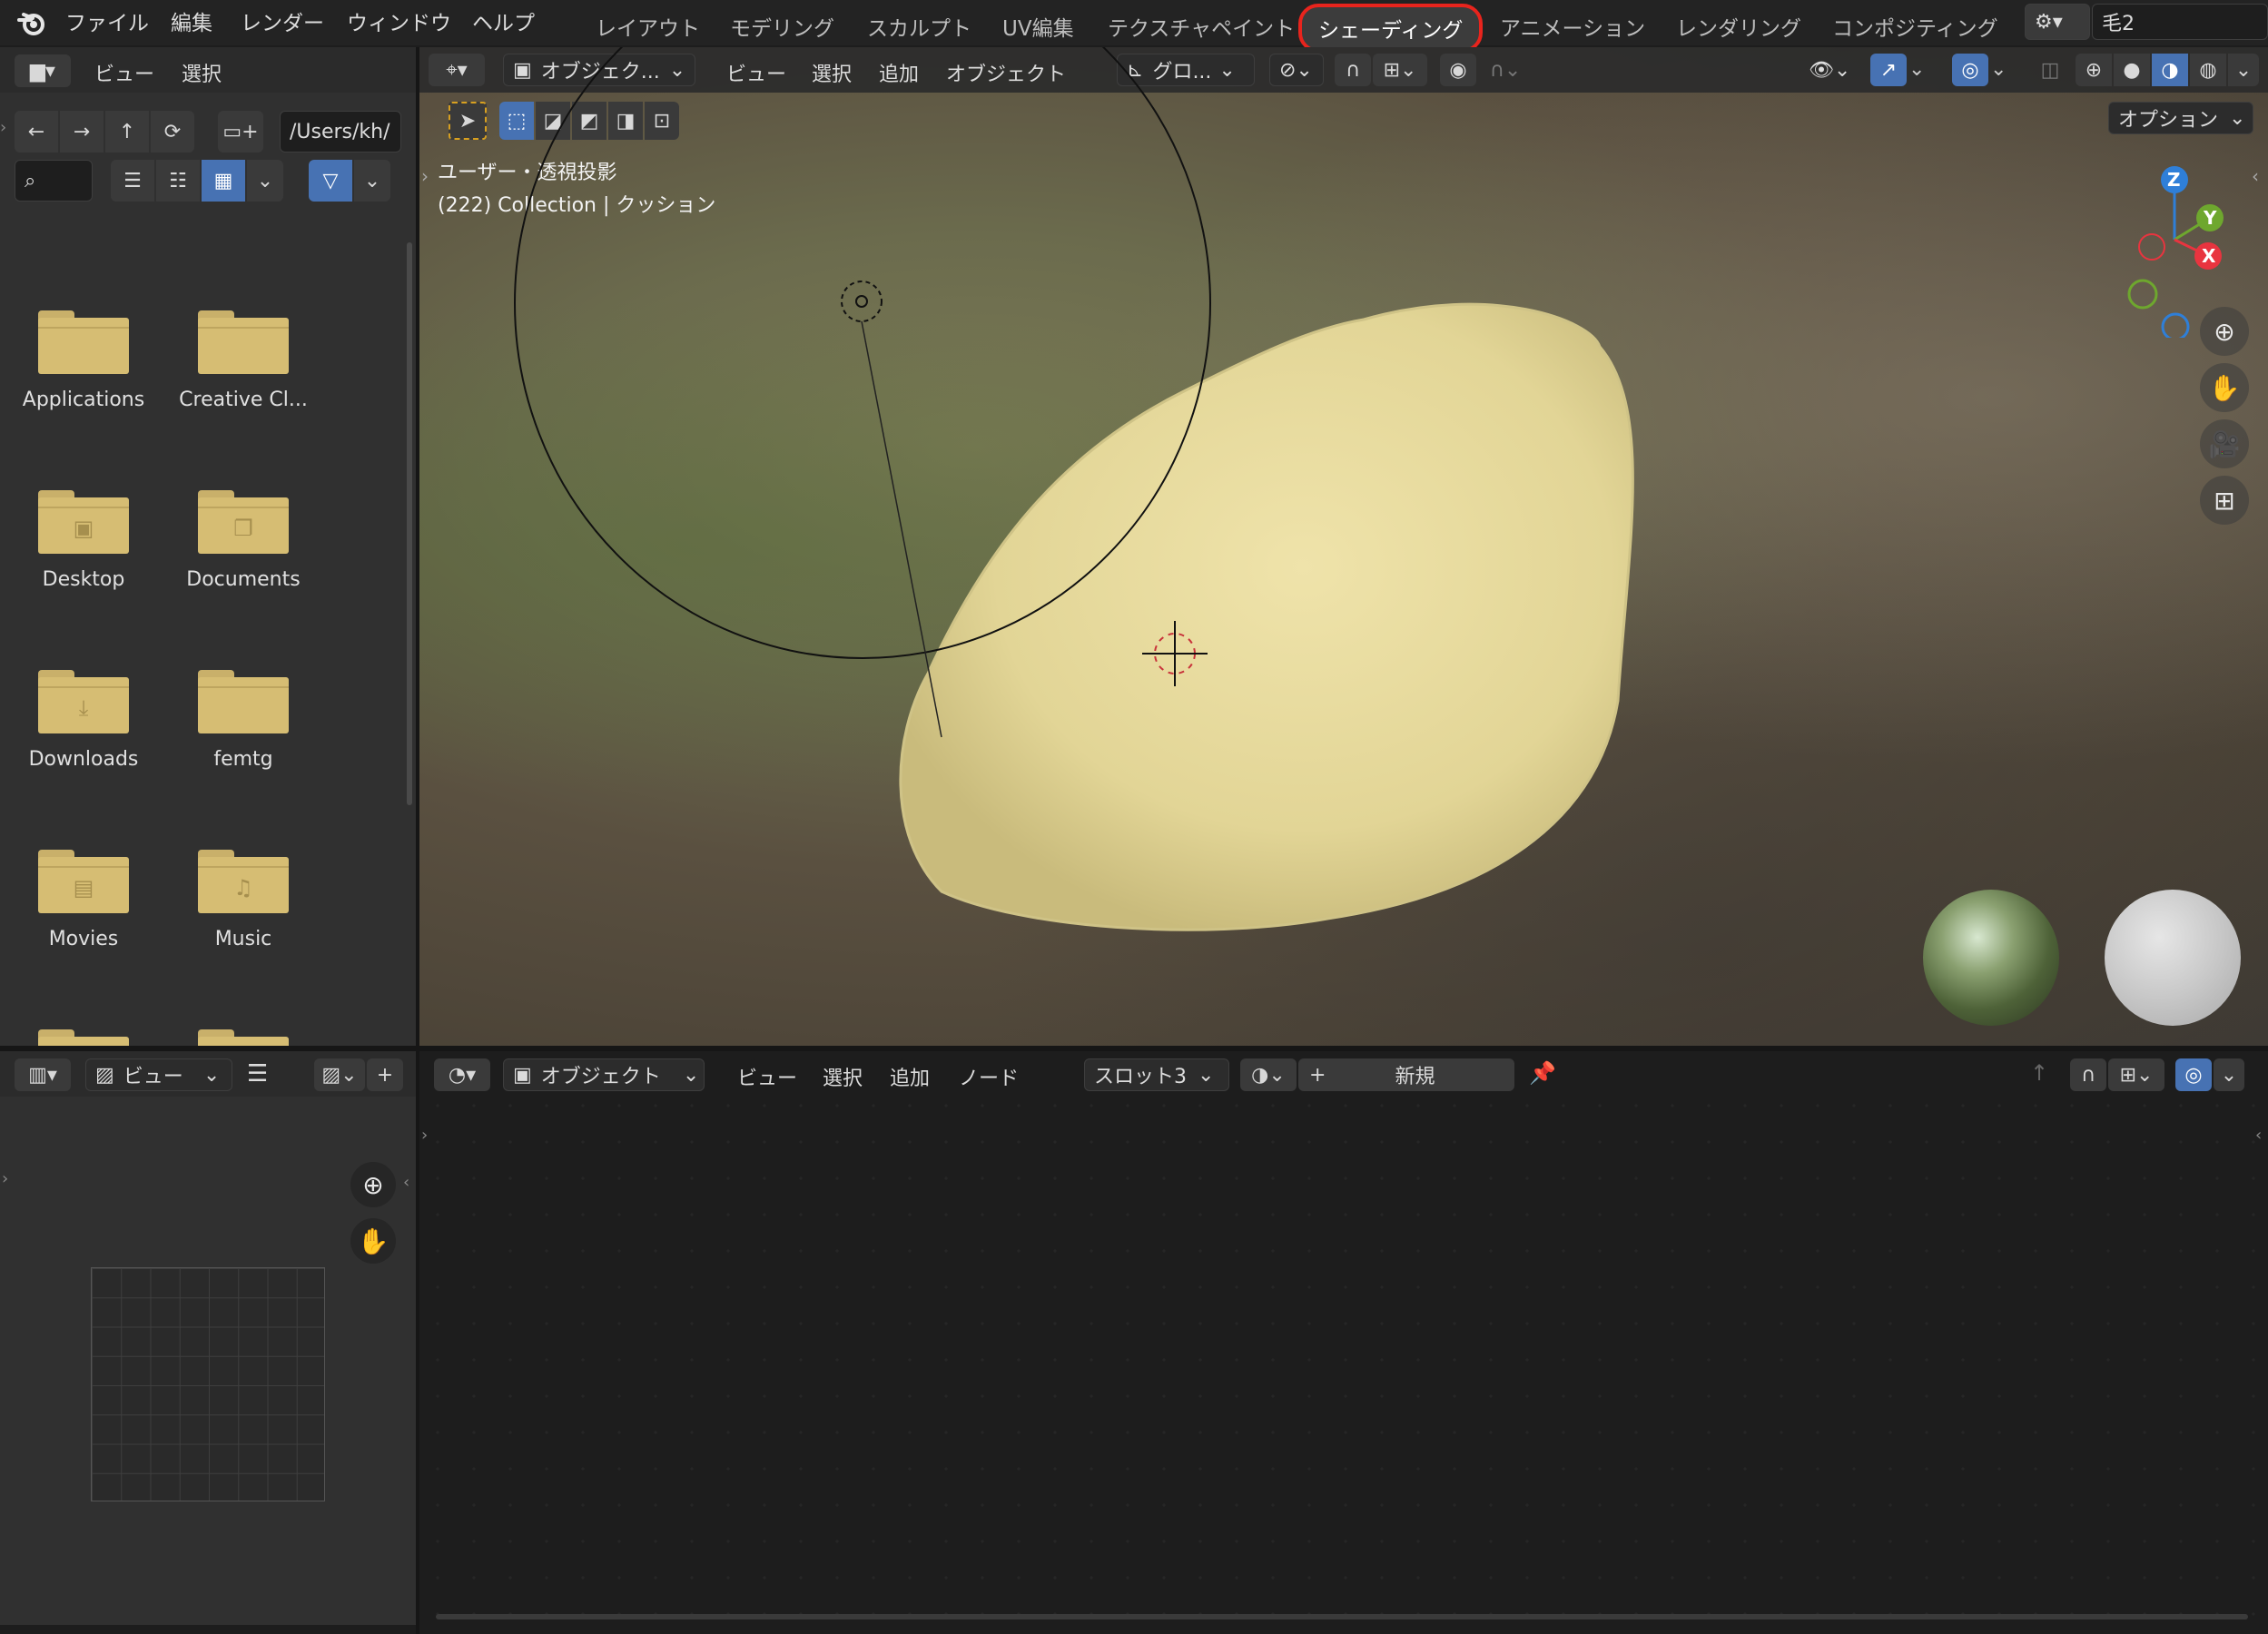  What do you see at coordinates (107, 20) in the screenshot?
I see `menu-file: ファイル` at bounding box center [107, 20].